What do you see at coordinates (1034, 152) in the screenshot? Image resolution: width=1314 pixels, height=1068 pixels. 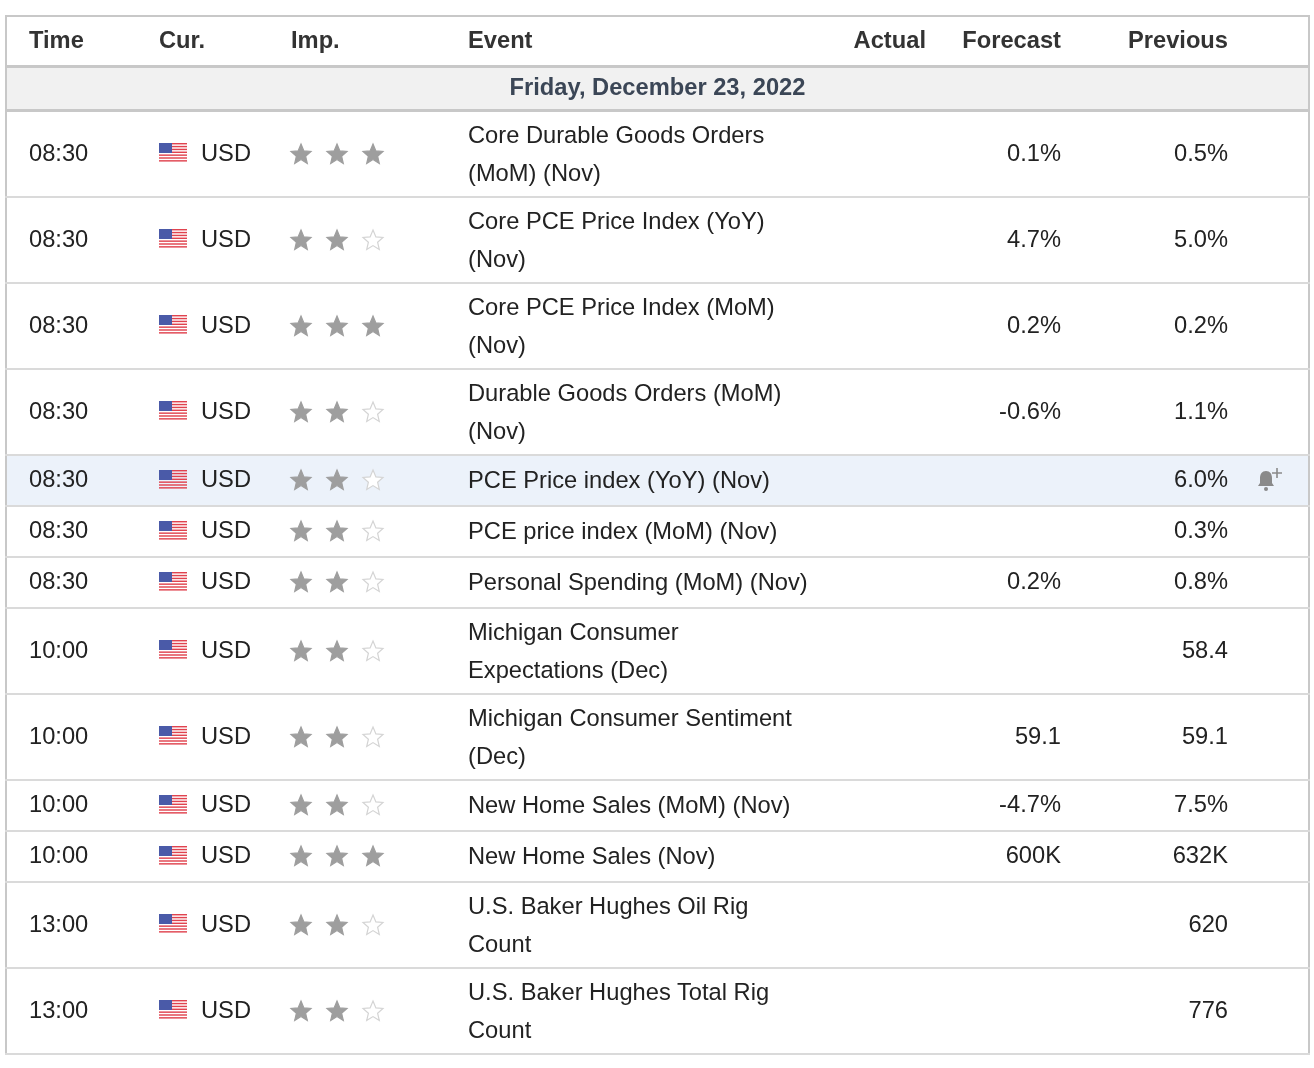 I see `forecast-cell: 0.1%` at bounding box center [1034, 152].